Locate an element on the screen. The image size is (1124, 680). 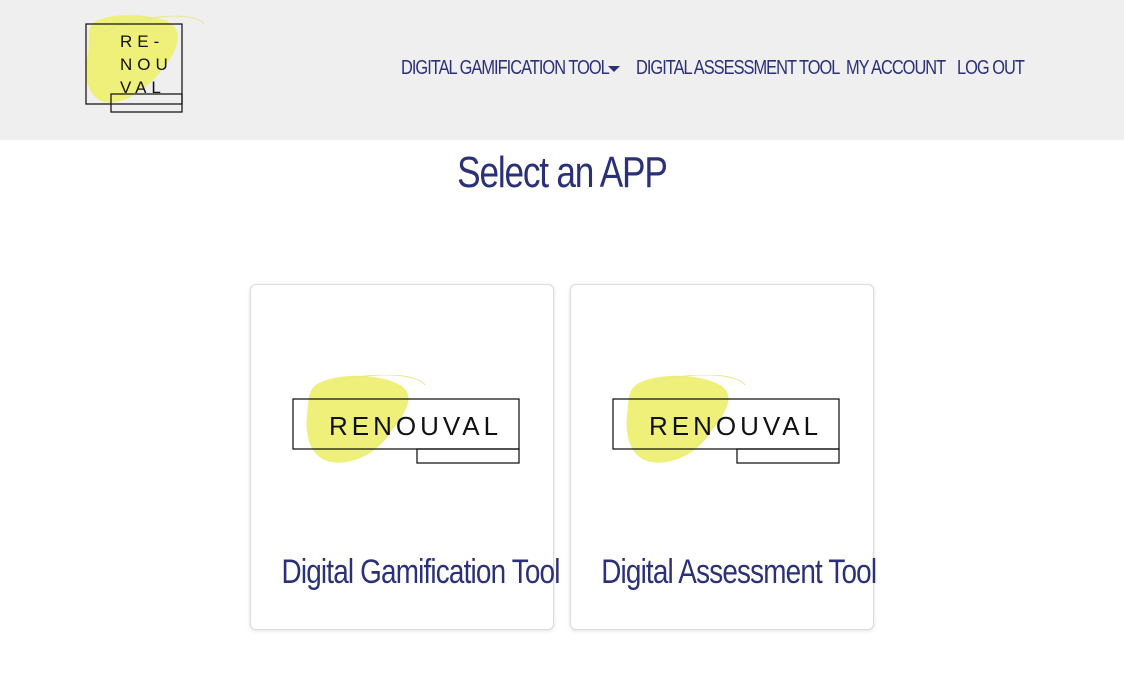
logo-line-3: VAL is located at coordinates (143, 87).